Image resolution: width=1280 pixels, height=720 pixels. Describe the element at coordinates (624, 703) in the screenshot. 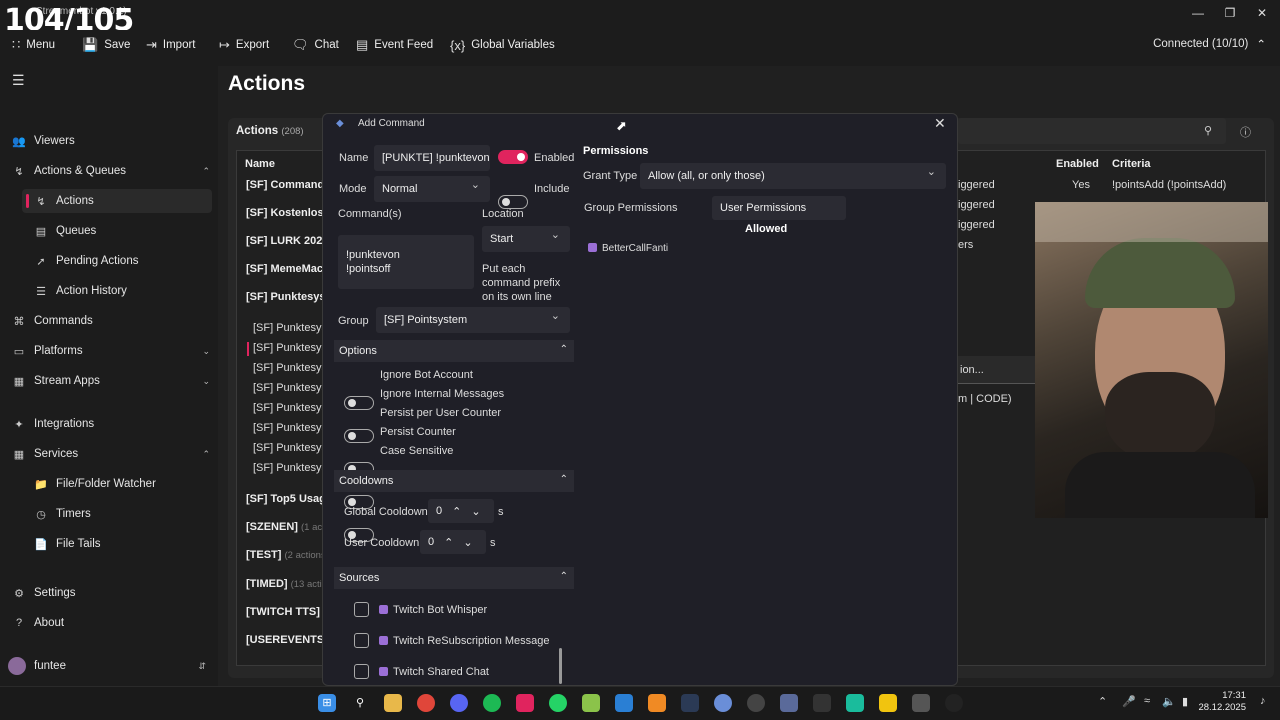

I see `vscode-icon` at that location.